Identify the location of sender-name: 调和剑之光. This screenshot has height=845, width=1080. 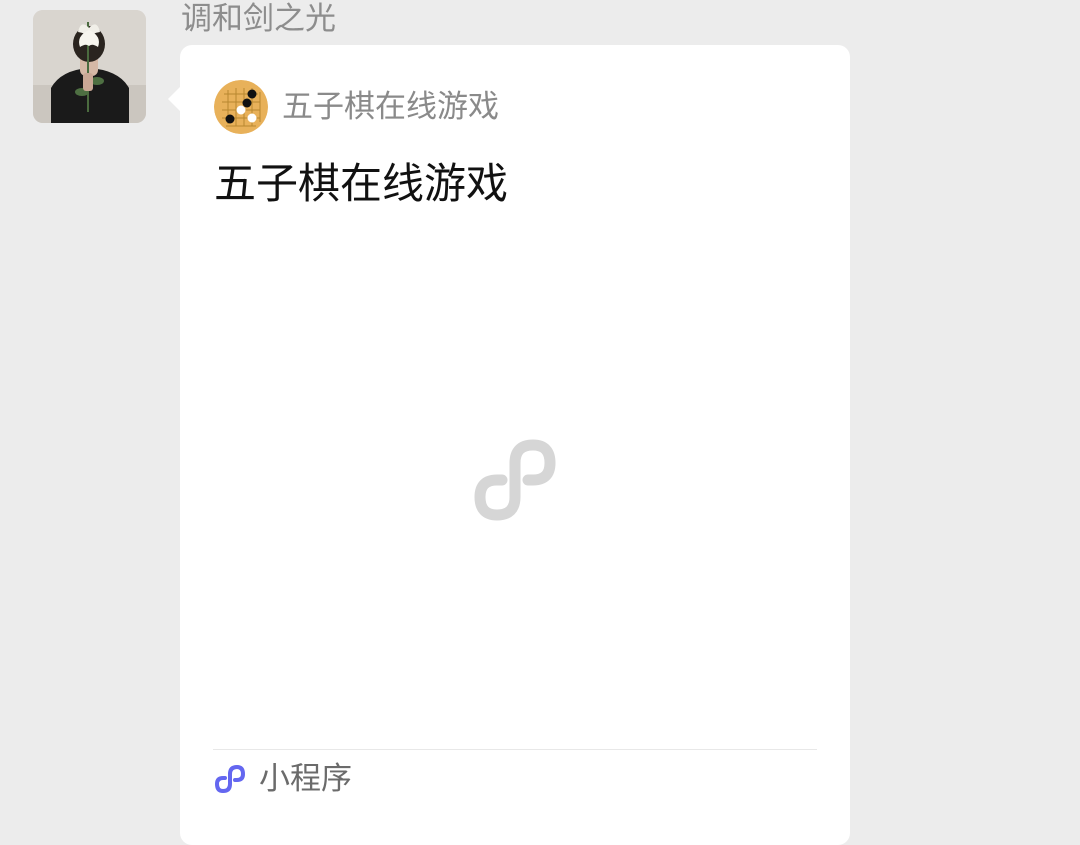
(258, 19).